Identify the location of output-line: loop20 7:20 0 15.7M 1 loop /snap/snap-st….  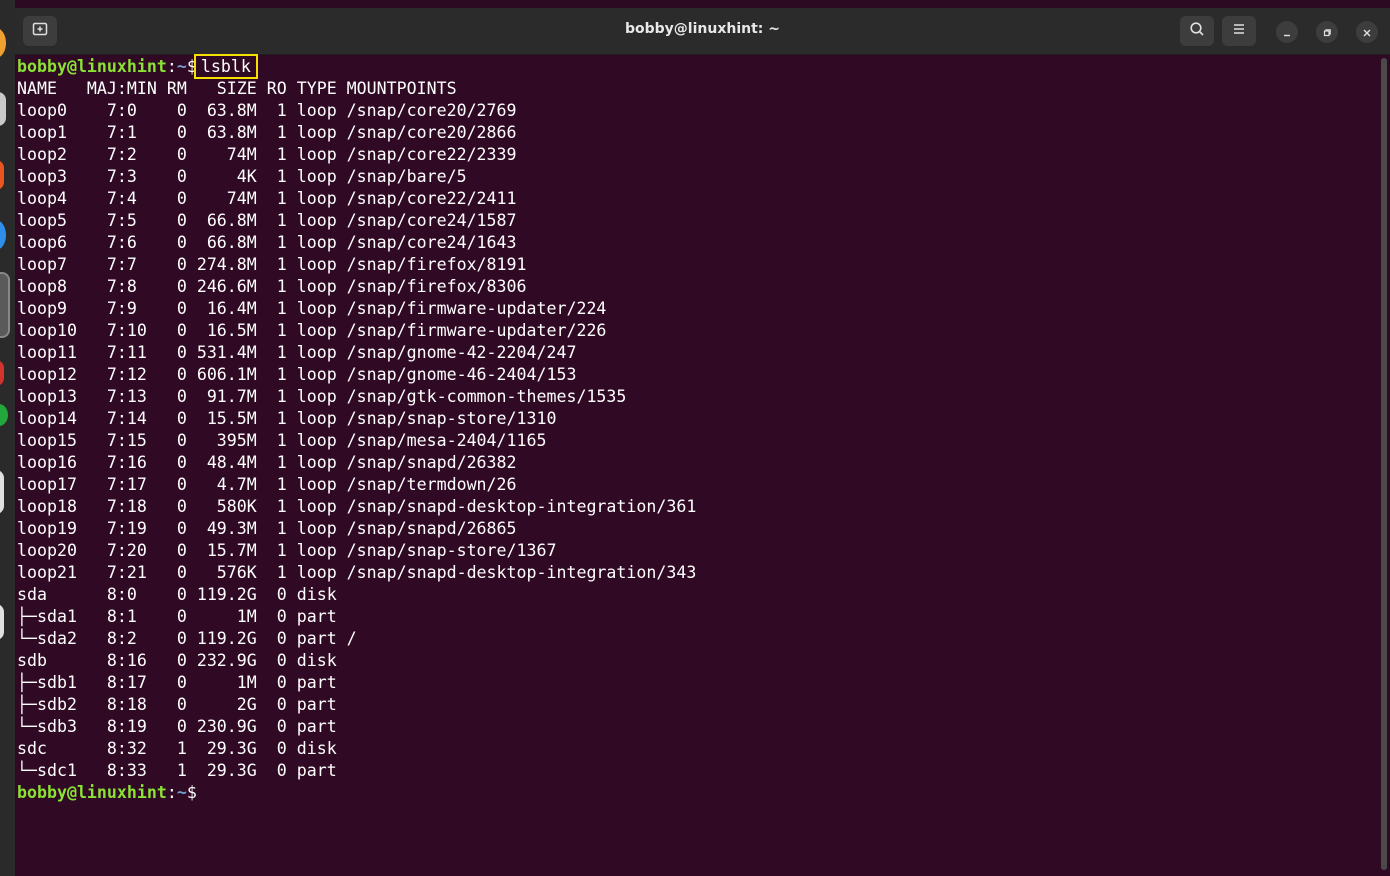
(287, 550).